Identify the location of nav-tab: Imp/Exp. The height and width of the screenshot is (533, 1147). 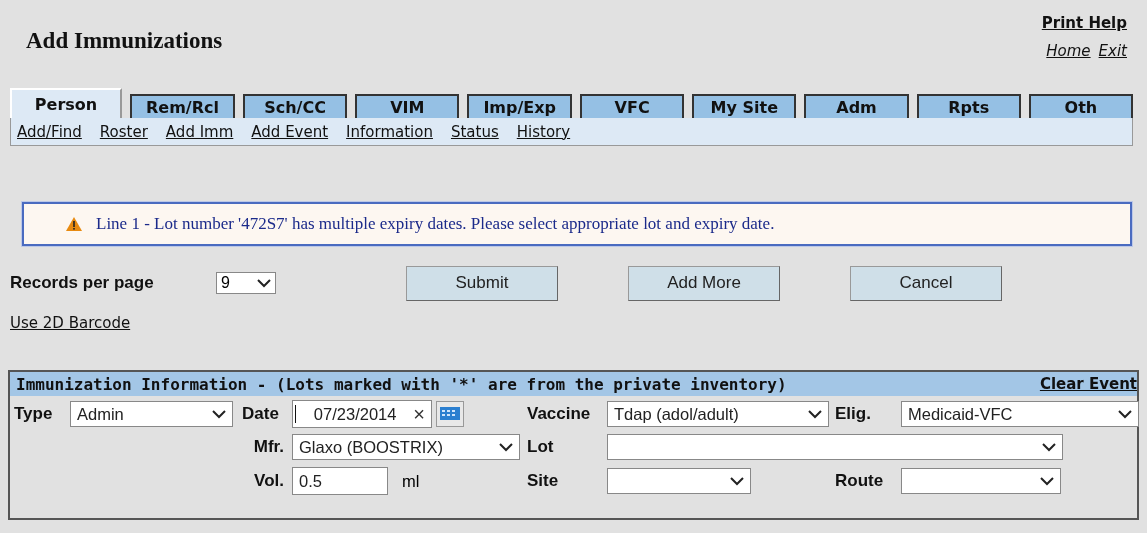
(519, 106).